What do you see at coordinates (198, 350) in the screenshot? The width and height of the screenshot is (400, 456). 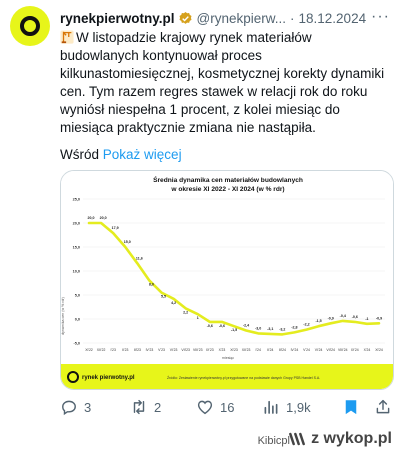 I see `x-tick-label: VIII'23` at bounding box center [198, 350].